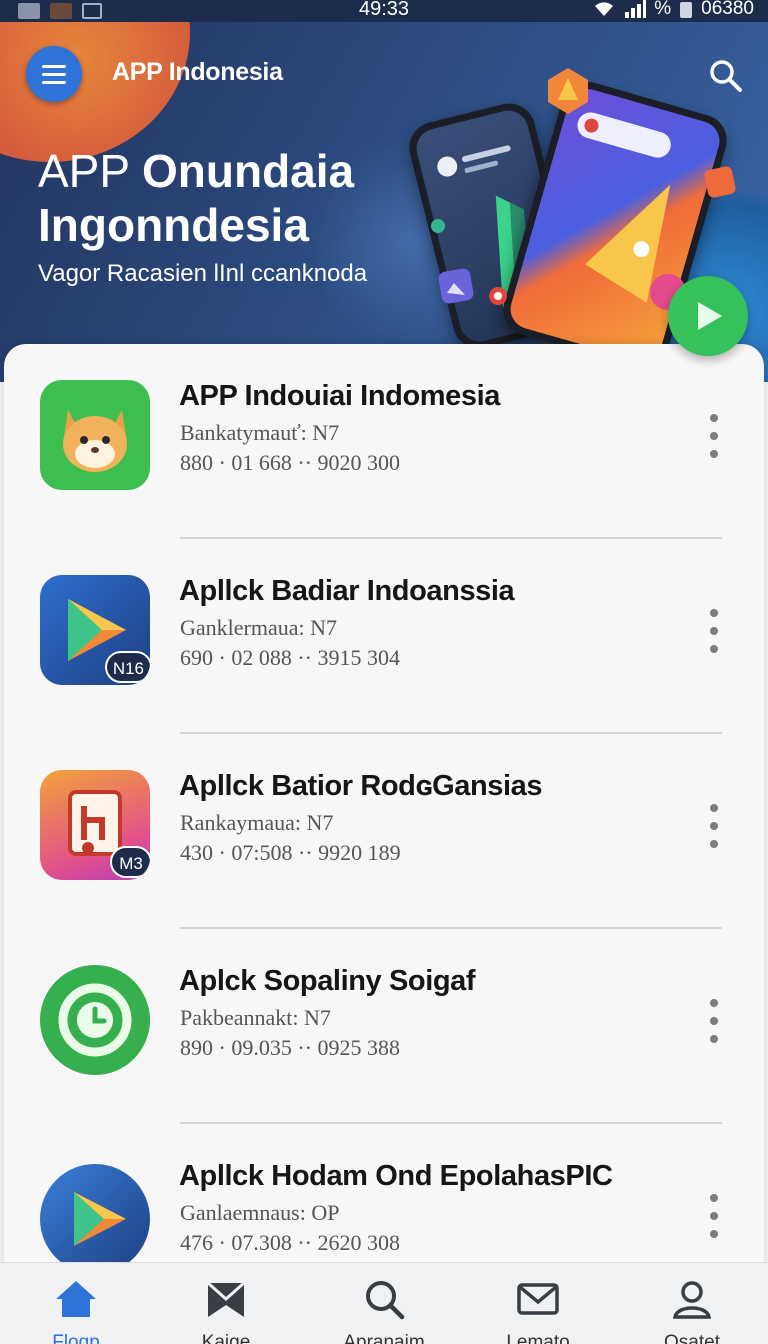  What do you see at coordinates (76, 1299) in the screenshot?
I see `home-icon` at bounding box center [76, 1299].